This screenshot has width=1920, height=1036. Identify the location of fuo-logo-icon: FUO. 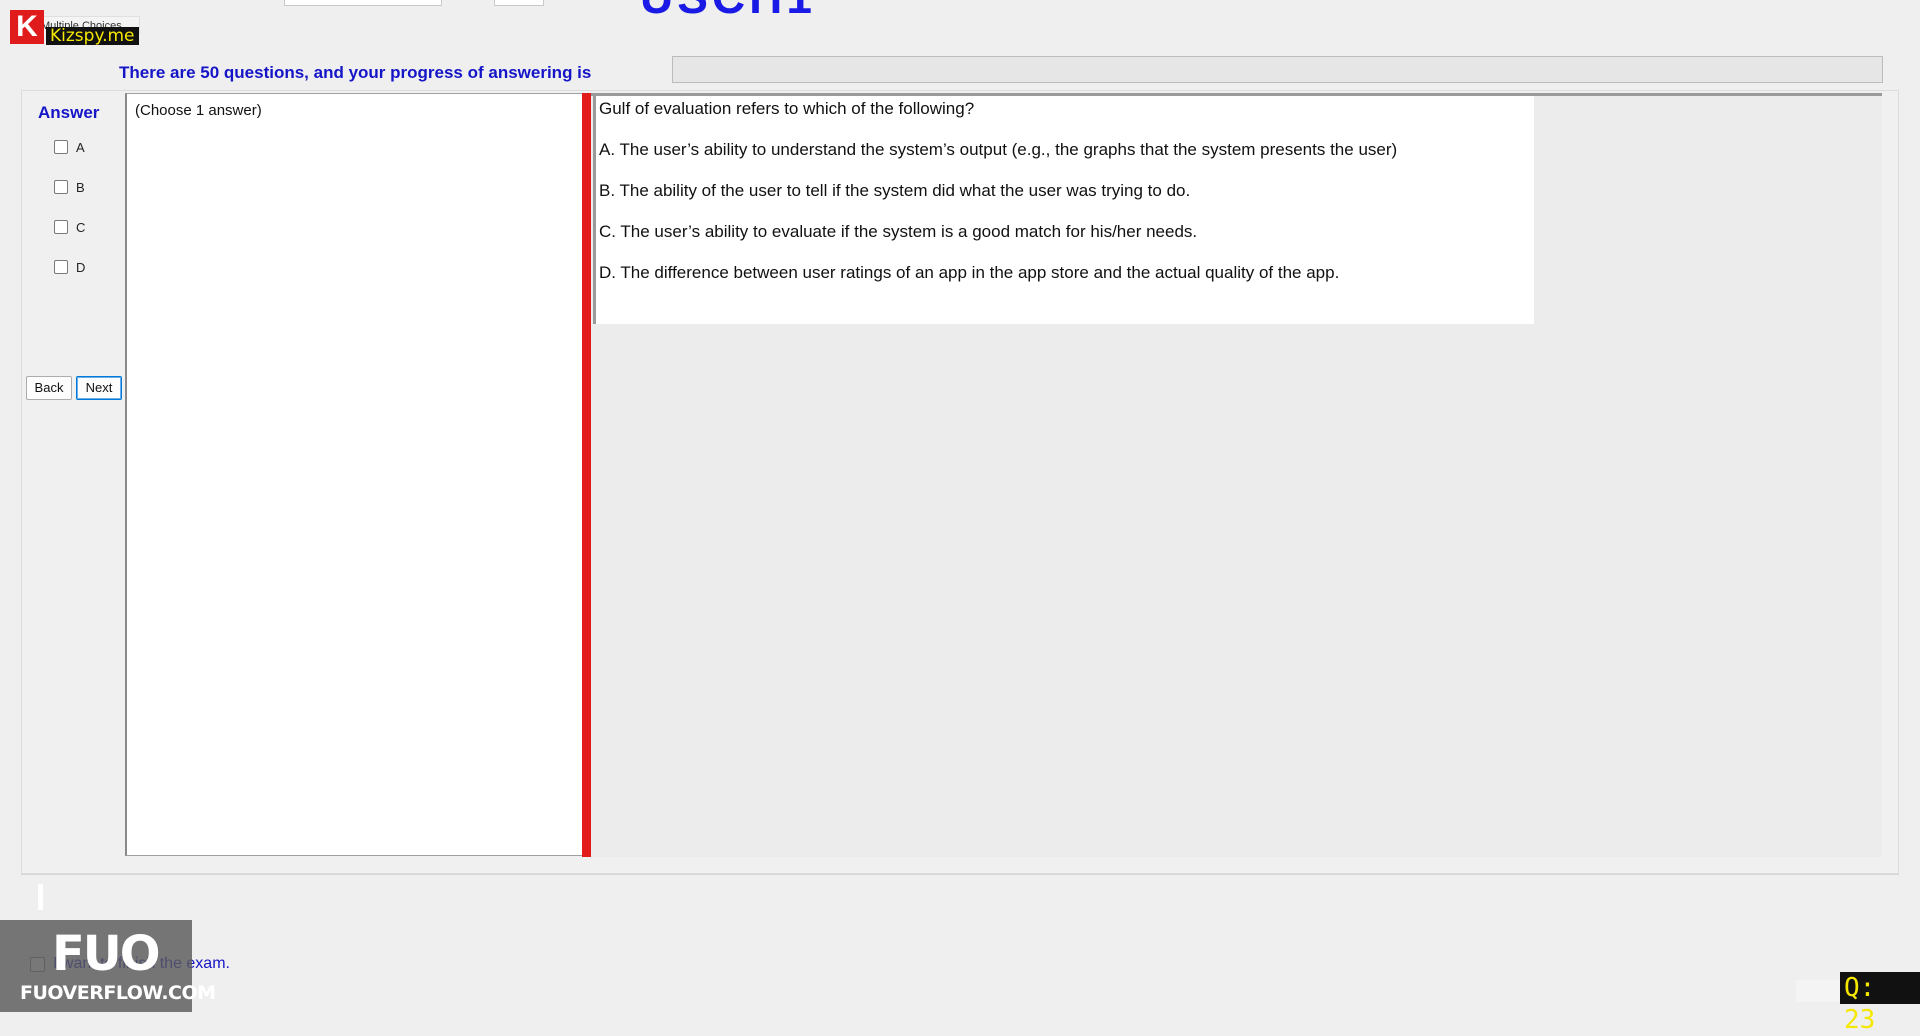
(106, 954).